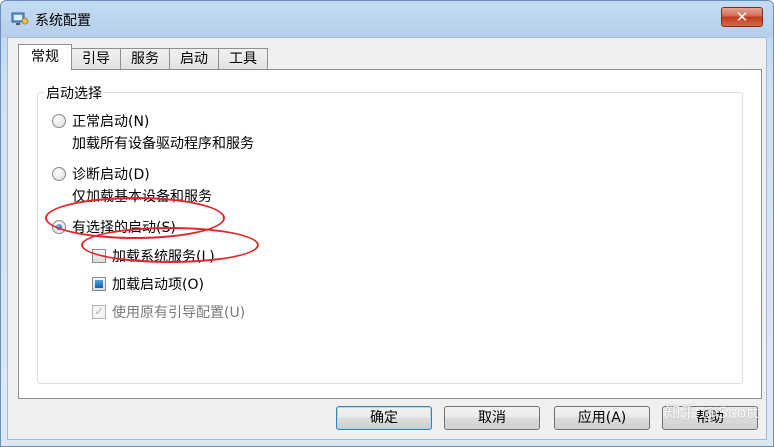  I want to click on load-system-services-checkbox: 加载系统服务(L), so click(153, 256).